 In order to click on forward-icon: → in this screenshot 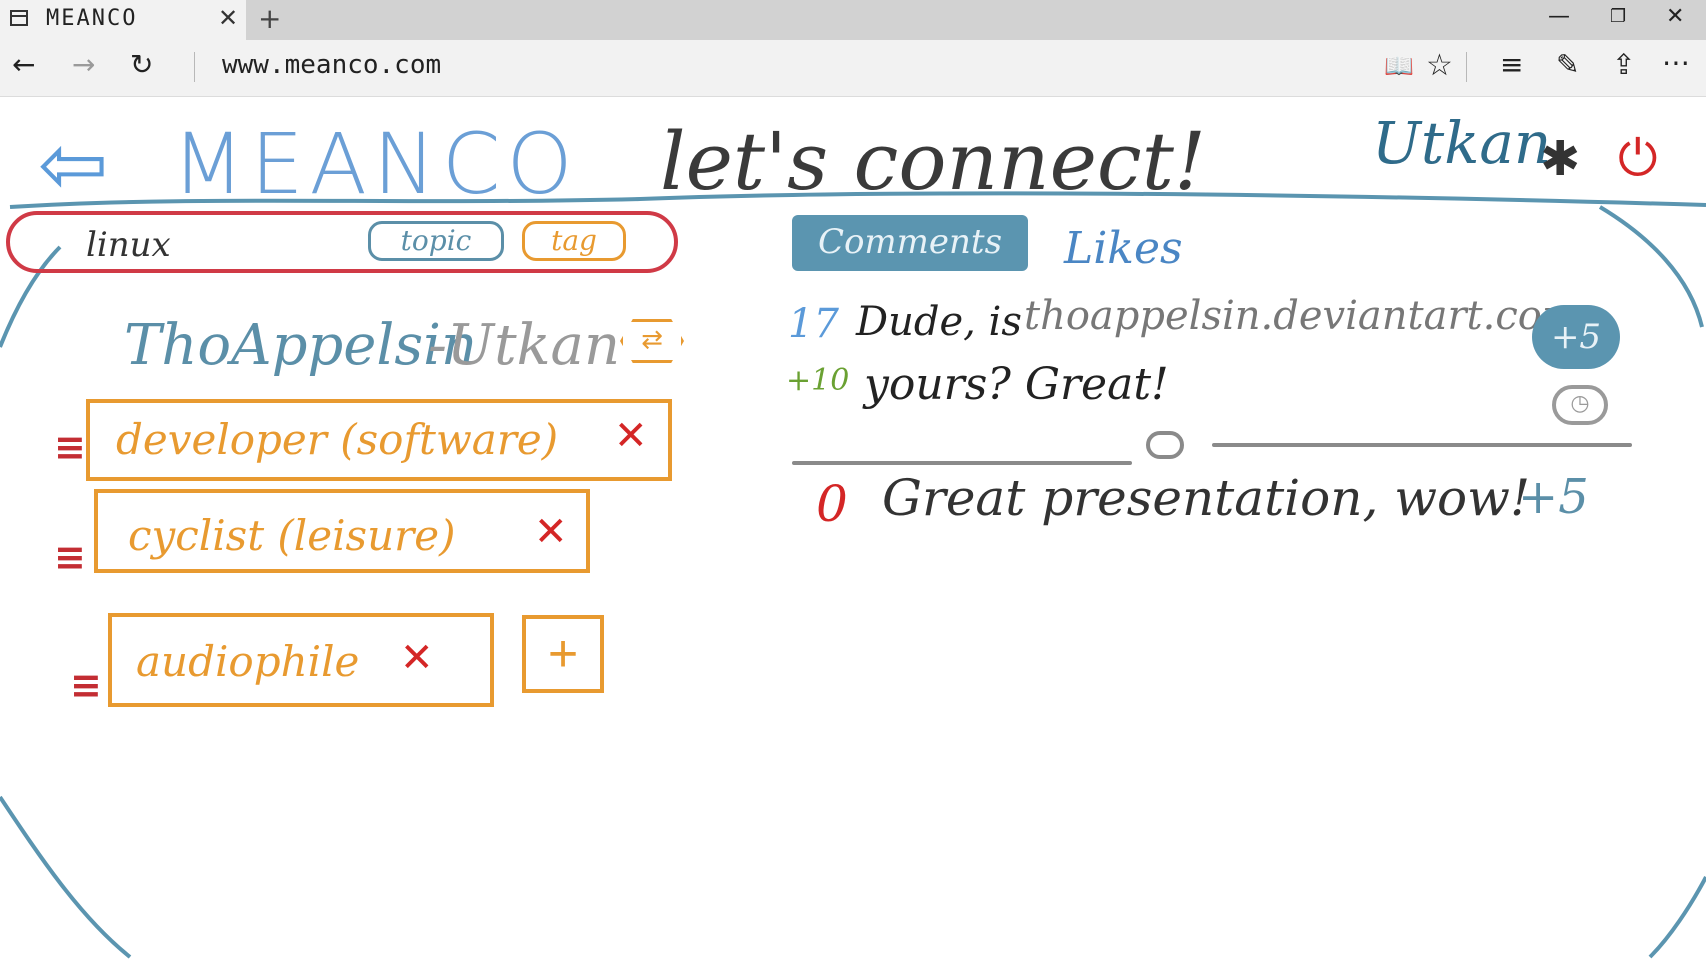, I will do `click(83, 64)`.